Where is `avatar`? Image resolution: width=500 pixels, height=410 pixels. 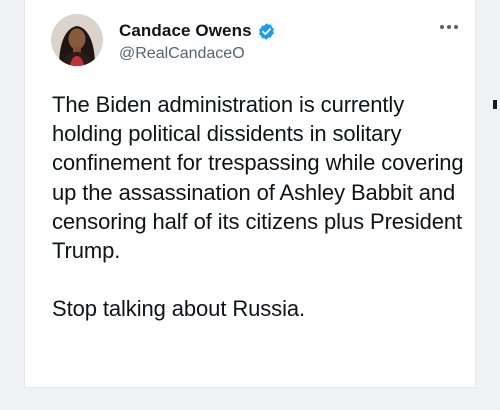 avatar is located at coordinates (77, 40).